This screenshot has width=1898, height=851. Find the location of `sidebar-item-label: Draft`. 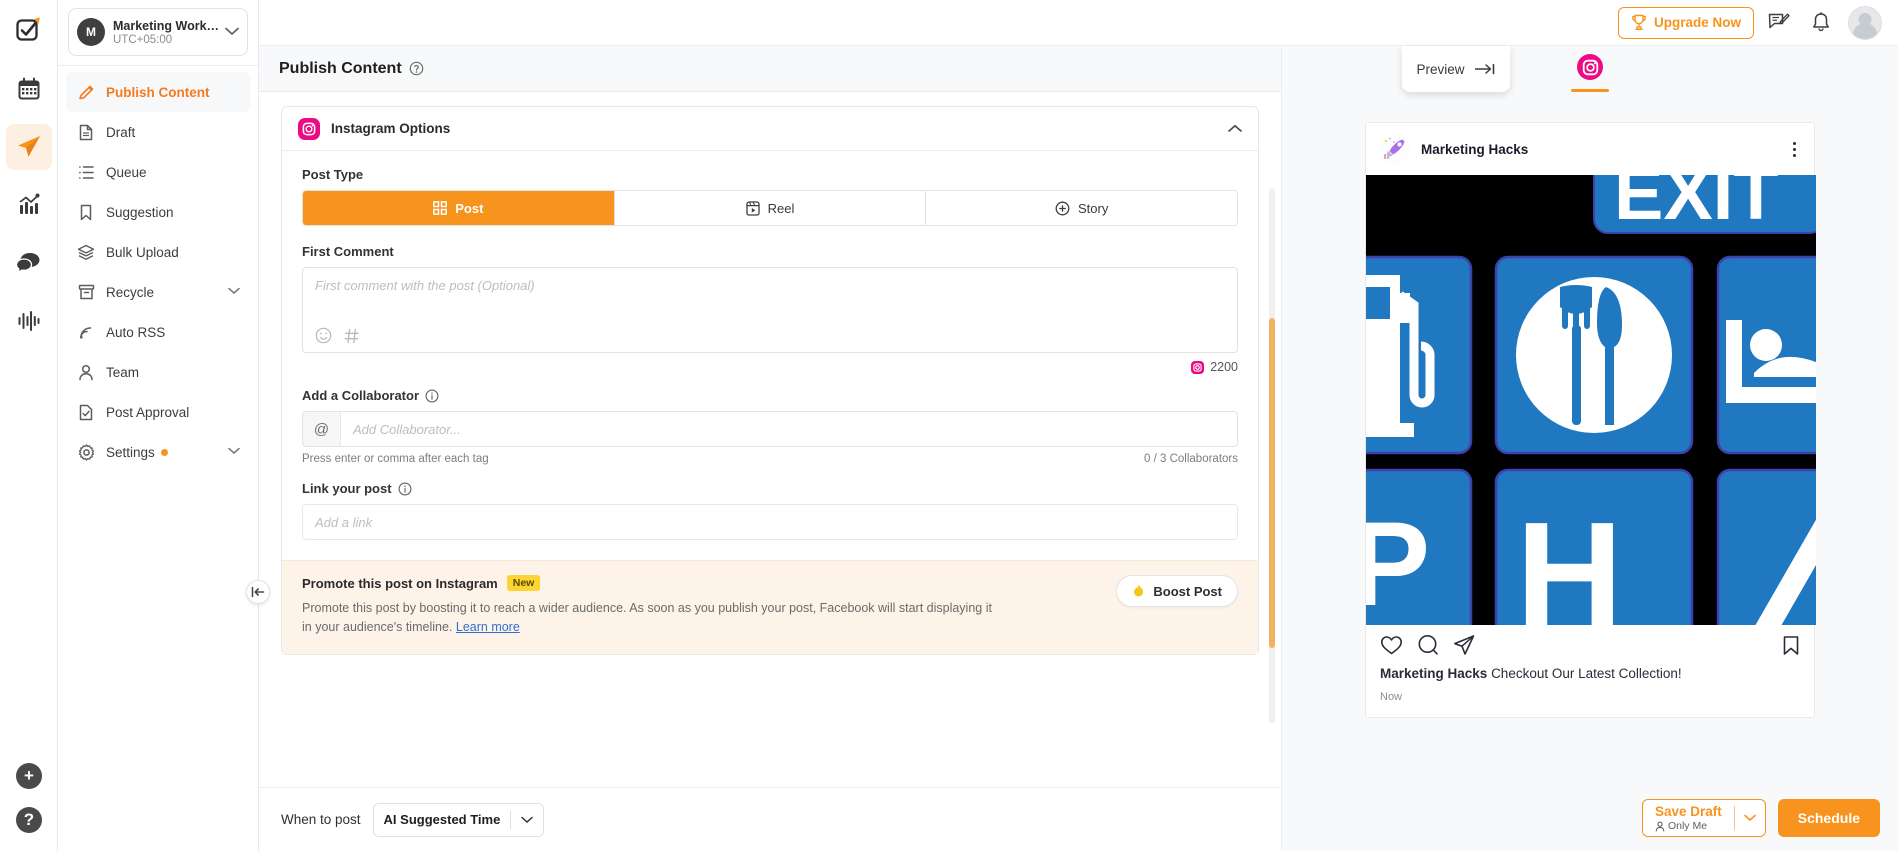

sidebar-item-label: Draft is located at coordinates (121, 132).